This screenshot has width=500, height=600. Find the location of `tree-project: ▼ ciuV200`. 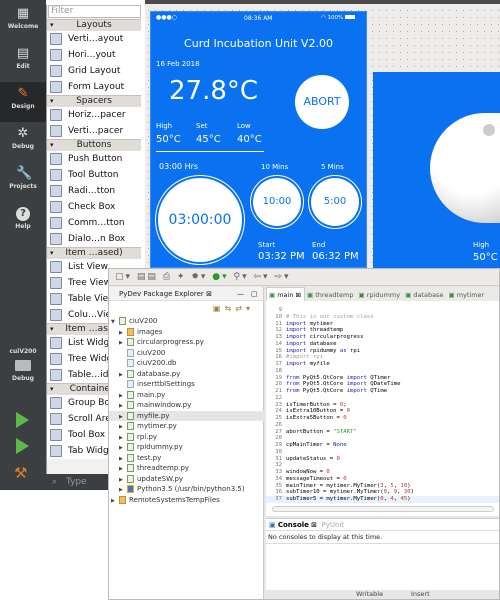

tree-project: ▼ ciuV200 is located at coordinates (186, 321).